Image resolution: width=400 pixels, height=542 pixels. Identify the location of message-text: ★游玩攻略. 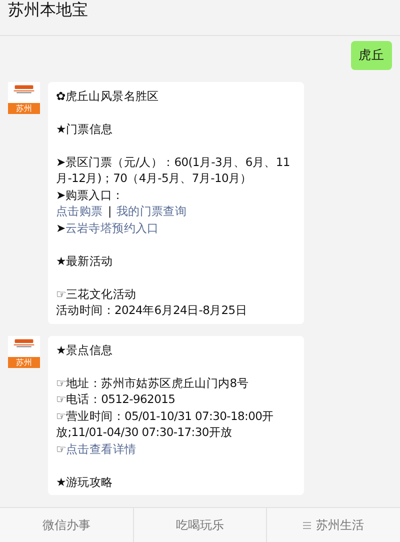
(84, 481).